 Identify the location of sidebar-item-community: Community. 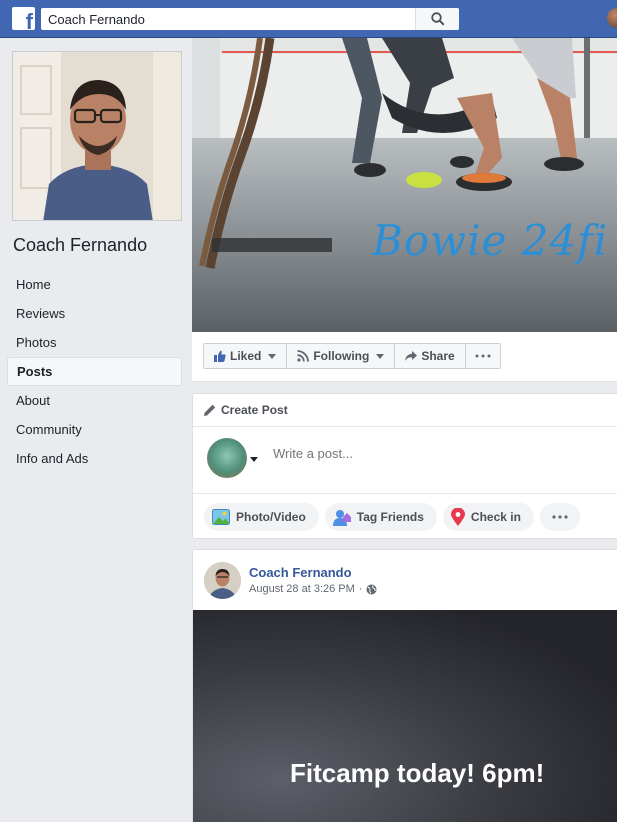
(94, 429).